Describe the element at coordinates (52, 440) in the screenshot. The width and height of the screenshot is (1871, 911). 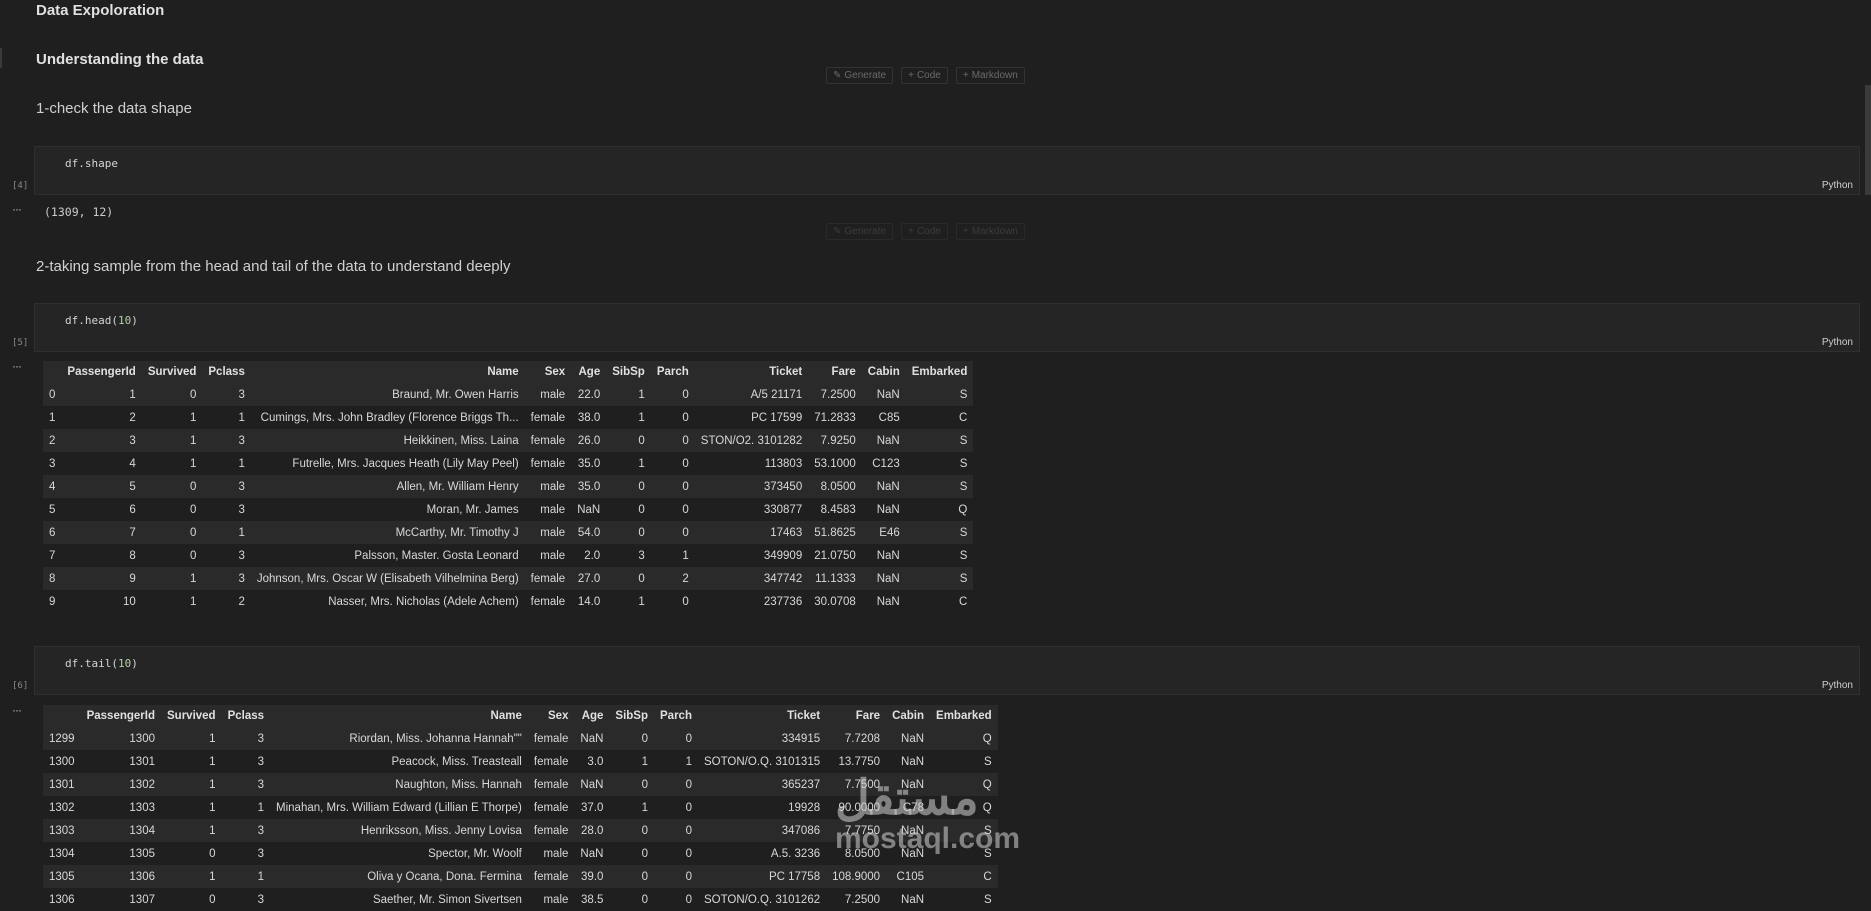
I see `row-index: 2` at that location.